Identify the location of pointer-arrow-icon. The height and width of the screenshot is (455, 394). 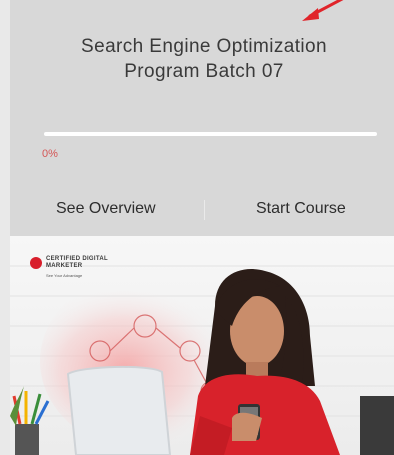
(323, 10).